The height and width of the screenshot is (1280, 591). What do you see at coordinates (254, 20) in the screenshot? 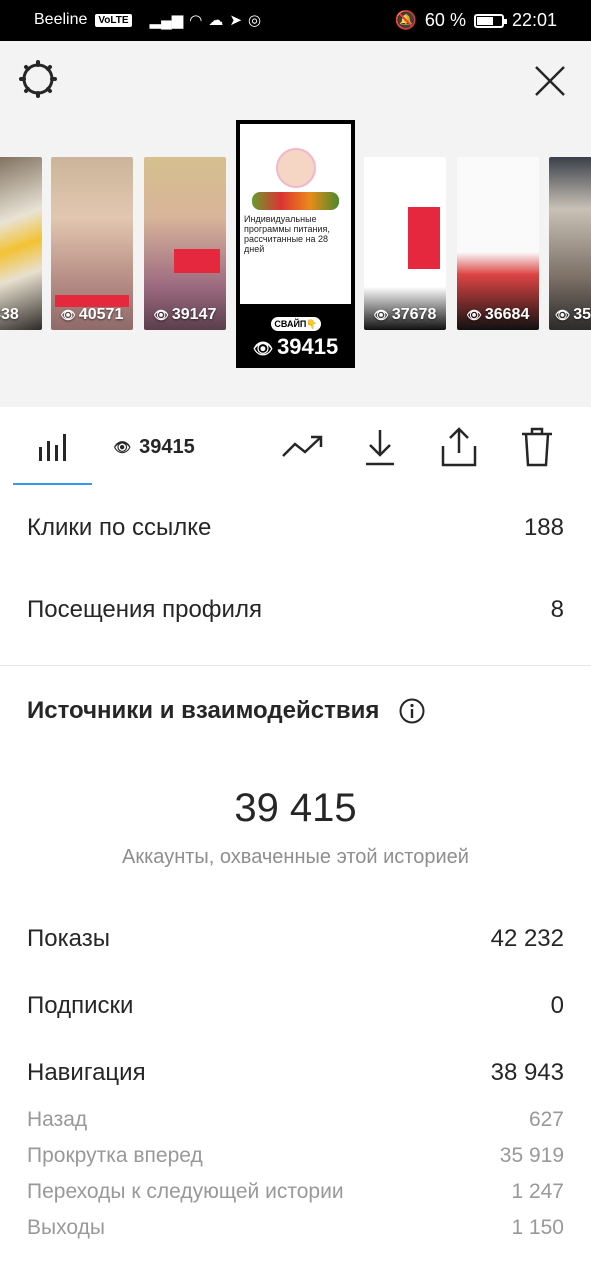
I see `instagram-icon: ◎` at bounding box center [254, 20].